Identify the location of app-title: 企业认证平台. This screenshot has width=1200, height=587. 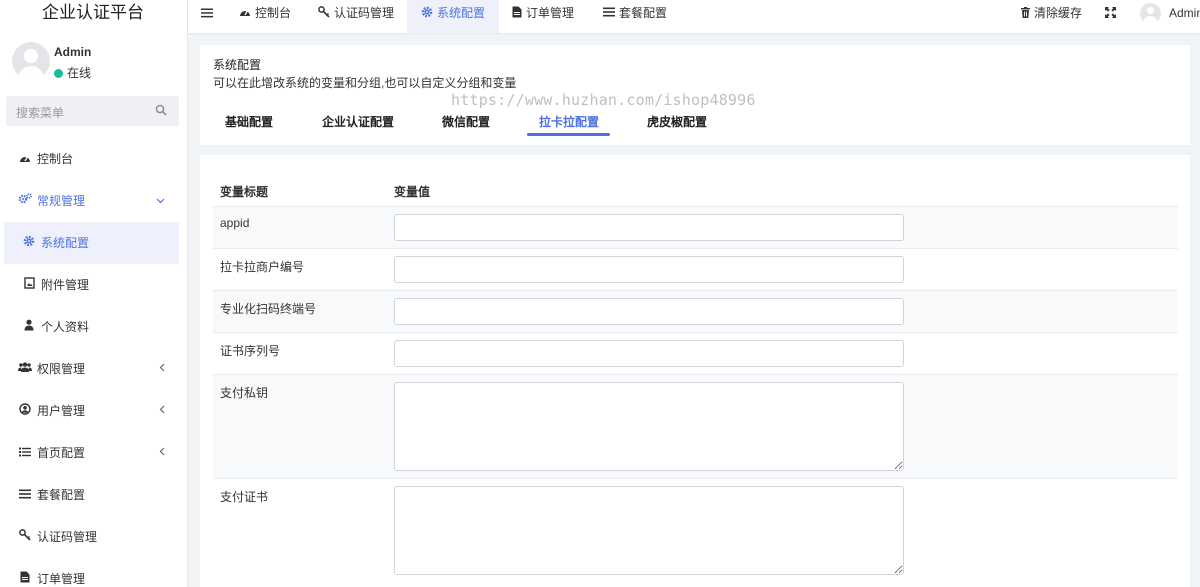
(93, 12).